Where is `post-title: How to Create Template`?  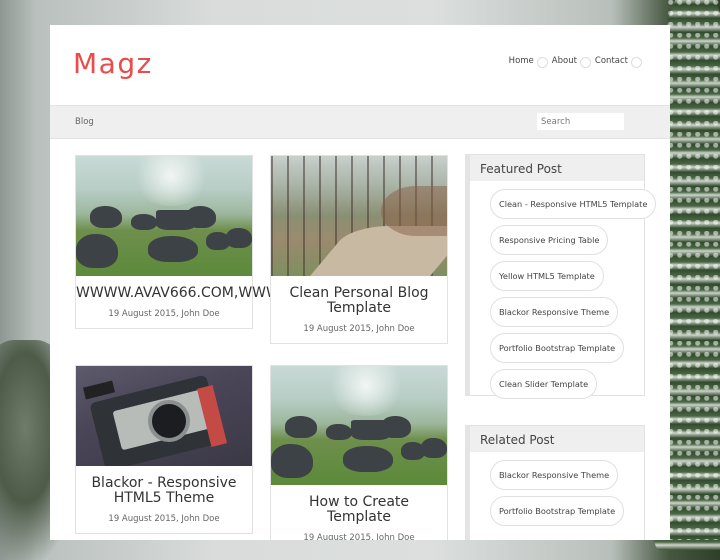
post-title: How to Create Template is located at coordinates (359, 505).